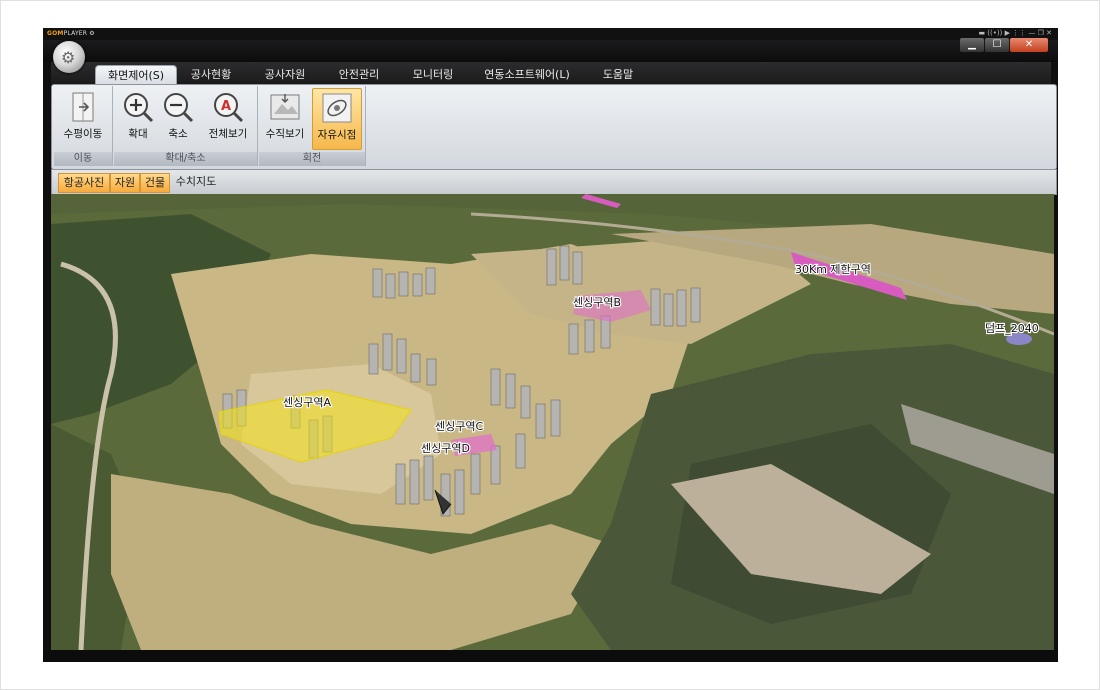 The width and height of the screenshot is (1100, 690). I want to click on zoom-out-icon, so click(179, 108).